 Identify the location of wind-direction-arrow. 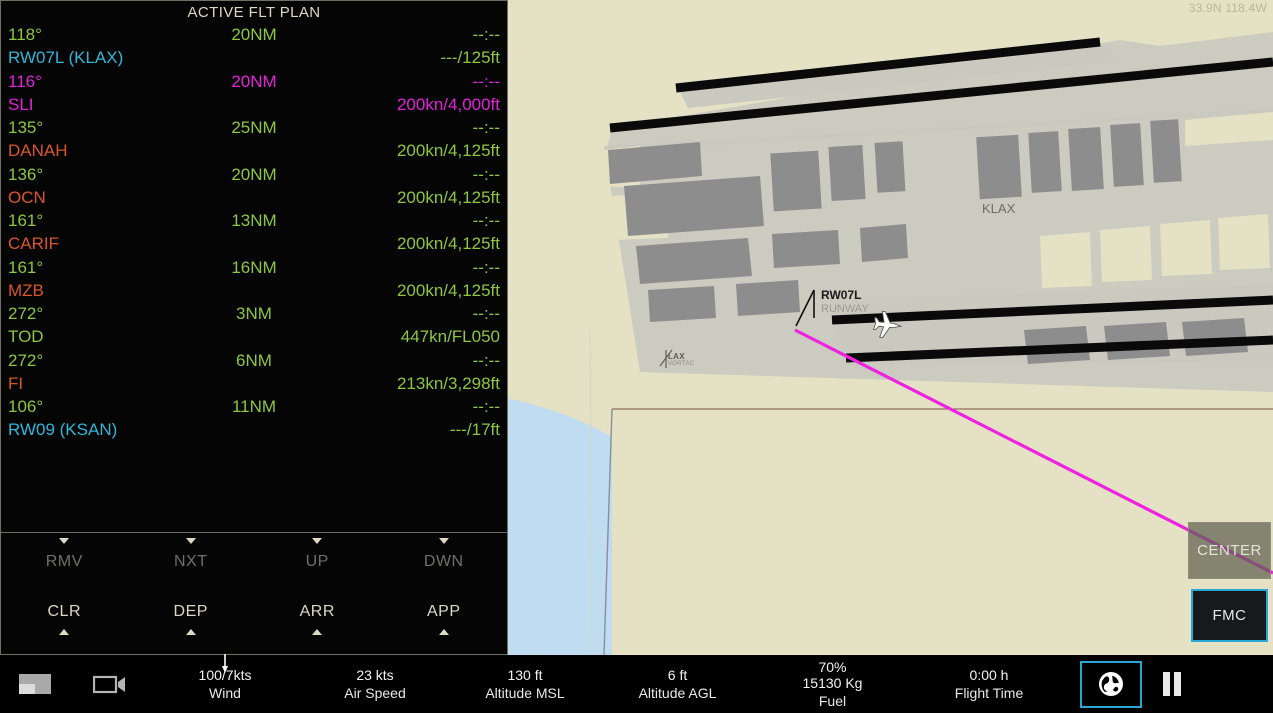
(225, 663).